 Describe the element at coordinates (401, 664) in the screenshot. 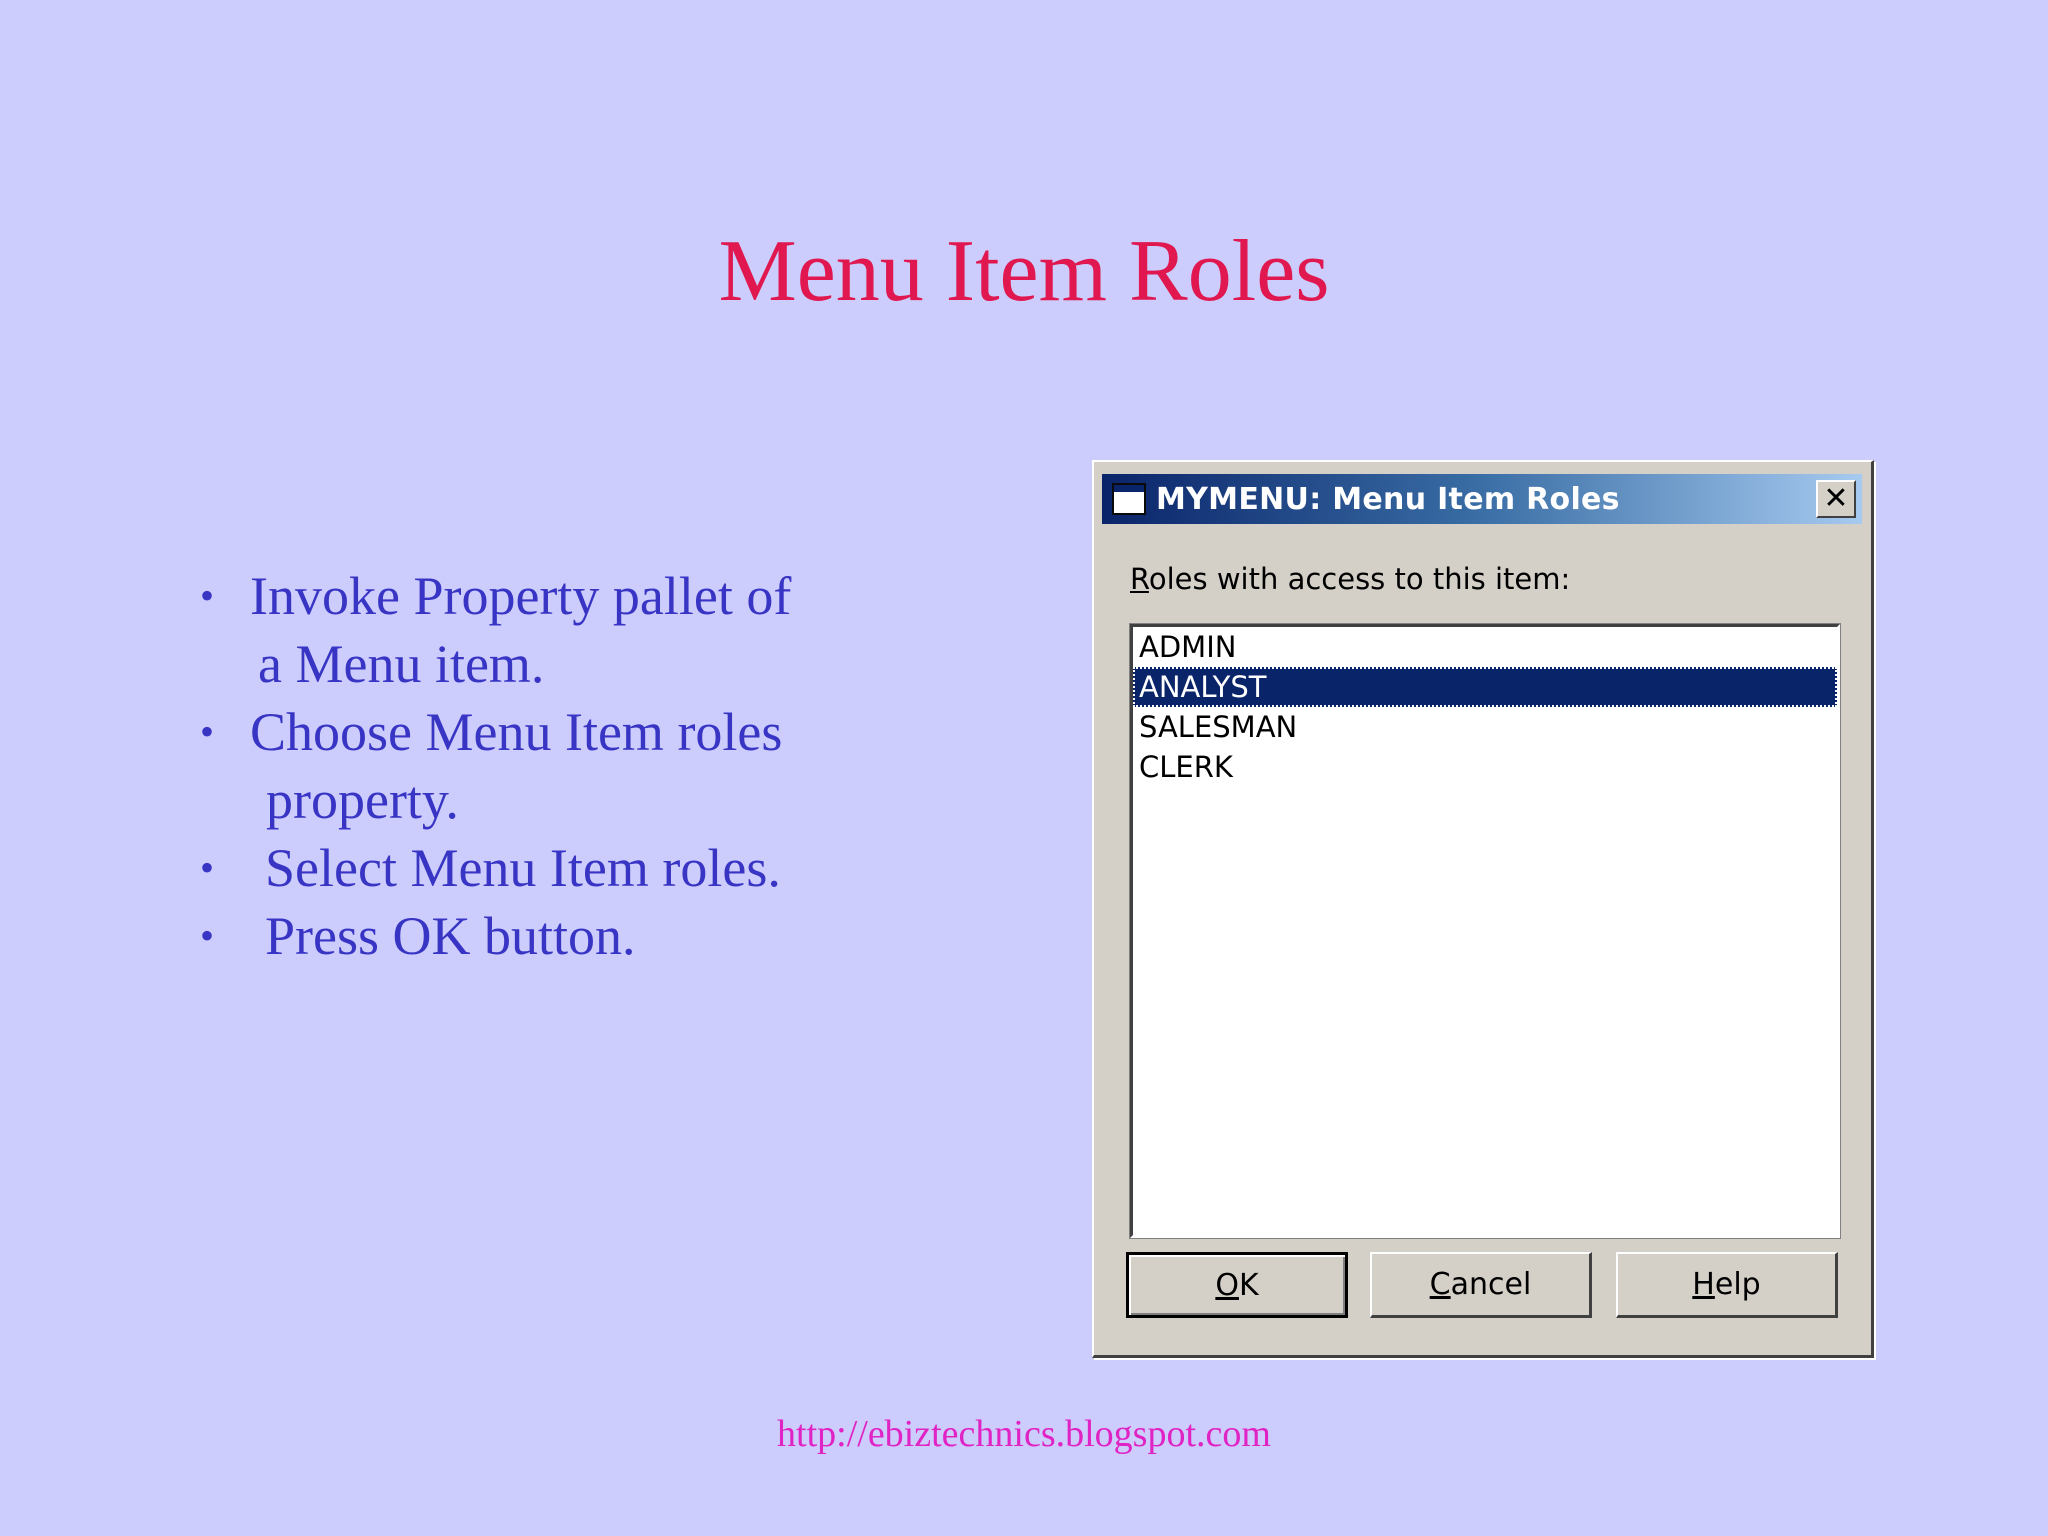

I see `bullet-text: a Menu item.` at that location.